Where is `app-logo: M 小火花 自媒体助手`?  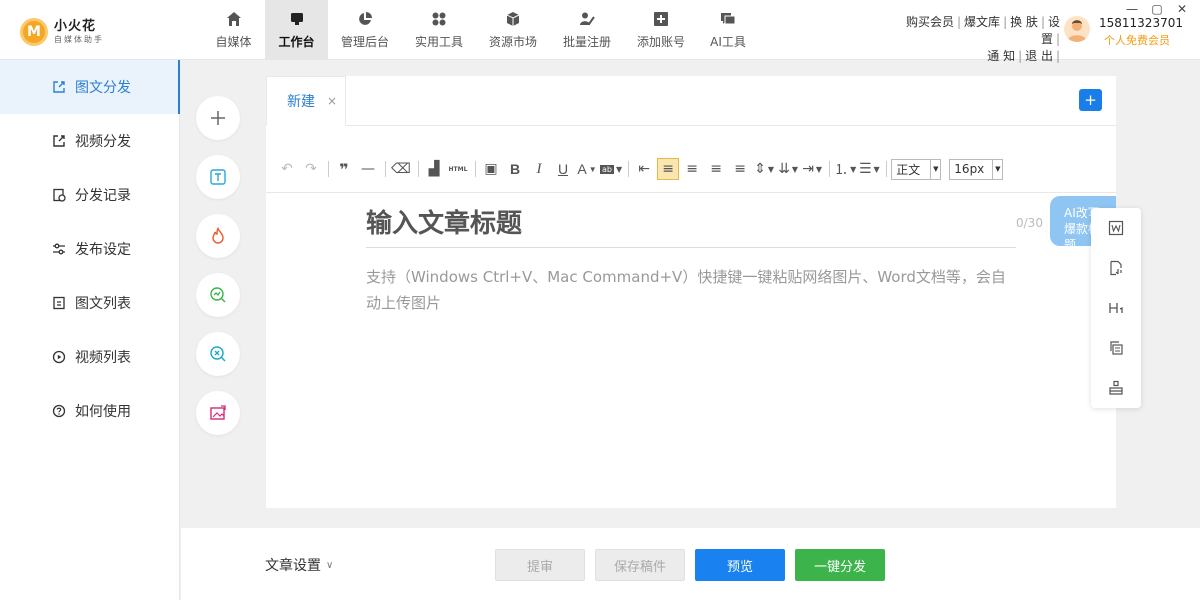
app-logo: M 小火花 自媒体助手 is located at coordinates (62, 32).